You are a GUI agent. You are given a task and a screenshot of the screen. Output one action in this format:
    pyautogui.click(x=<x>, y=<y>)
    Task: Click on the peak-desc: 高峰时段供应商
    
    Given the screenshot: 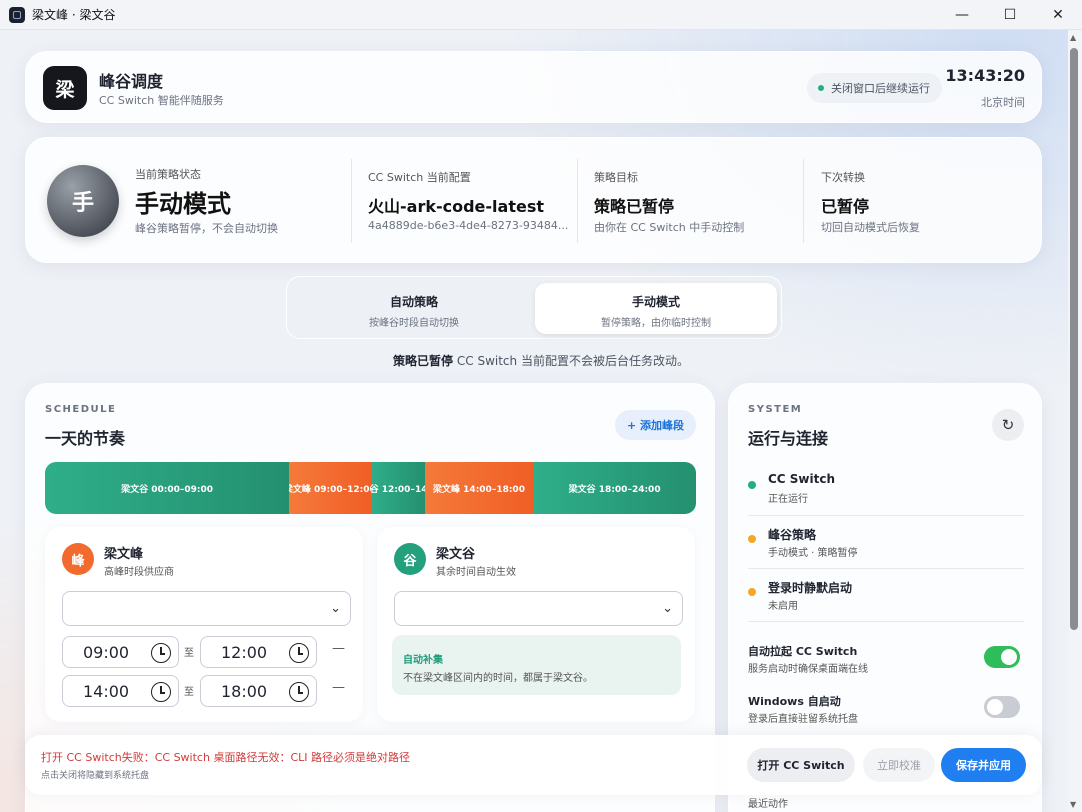 What is the action you would take?
    pyautogui.click(x=139, y=572)
    